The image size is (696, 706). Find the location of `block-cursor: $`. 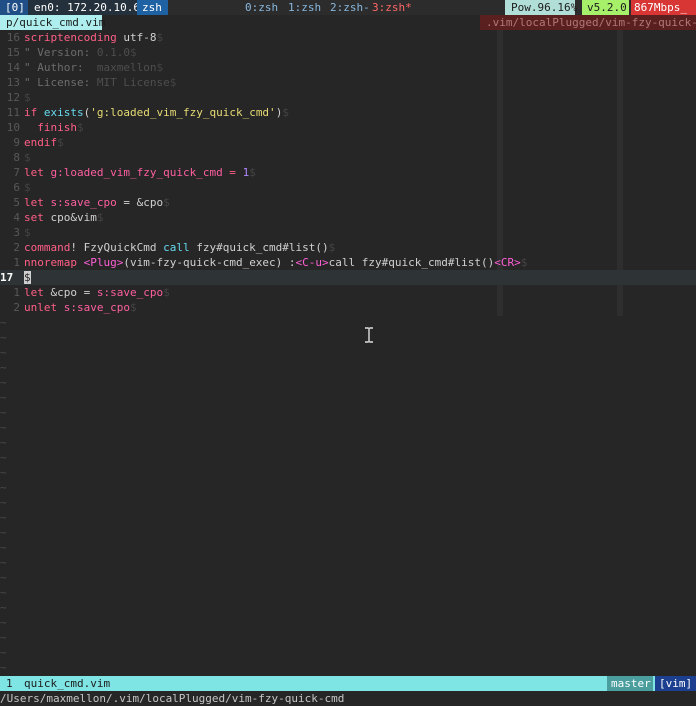

block-cursor: $ is located at coordinates (27, 277).